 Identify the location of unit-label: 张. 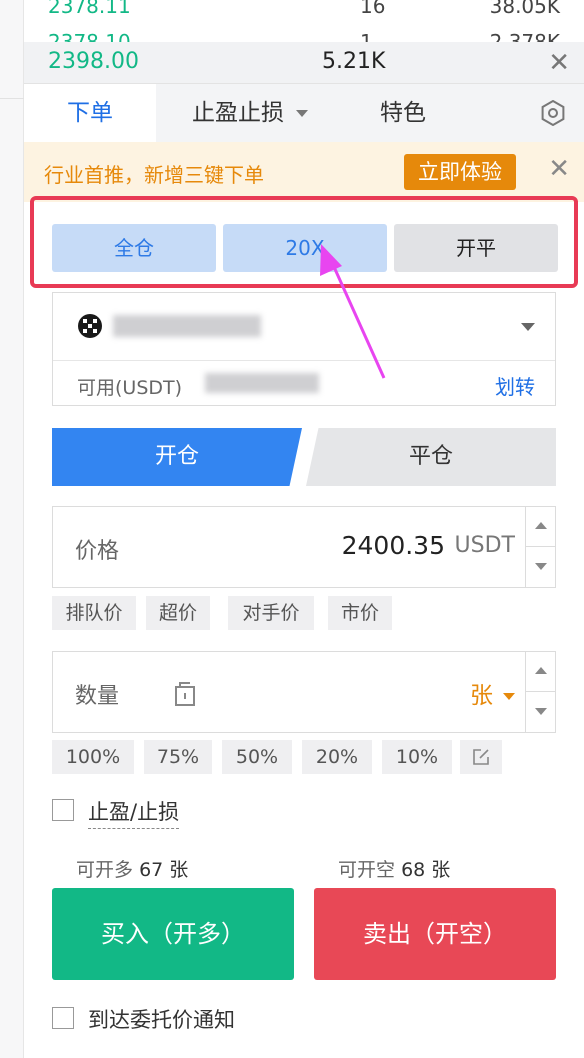
(481, 696).